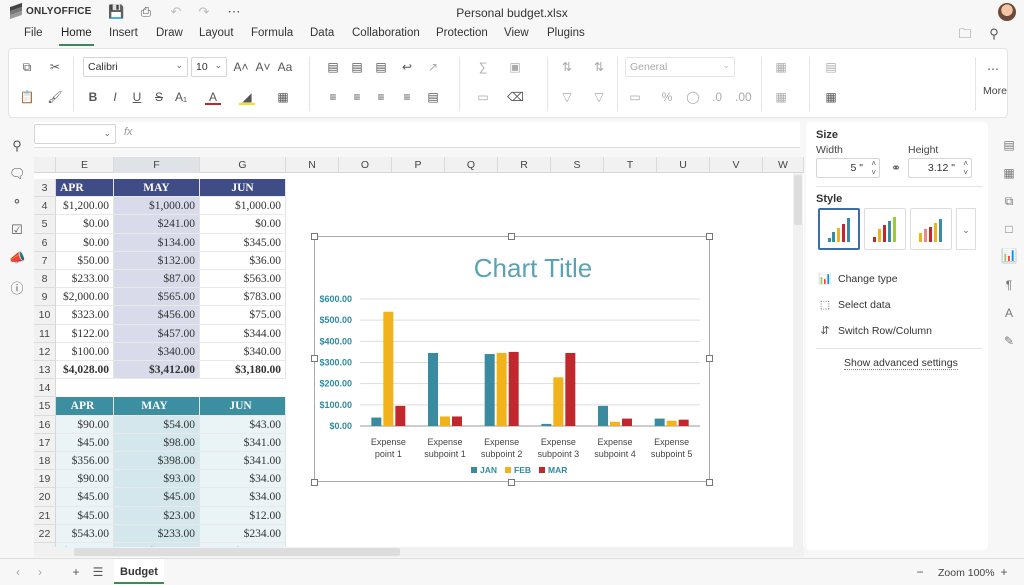 Image resolution: width=1024 pixels, height=585 pixels. Describe the element at coordinates (683, 165) in the screenshot. I see `col-header-u: U` at that location.